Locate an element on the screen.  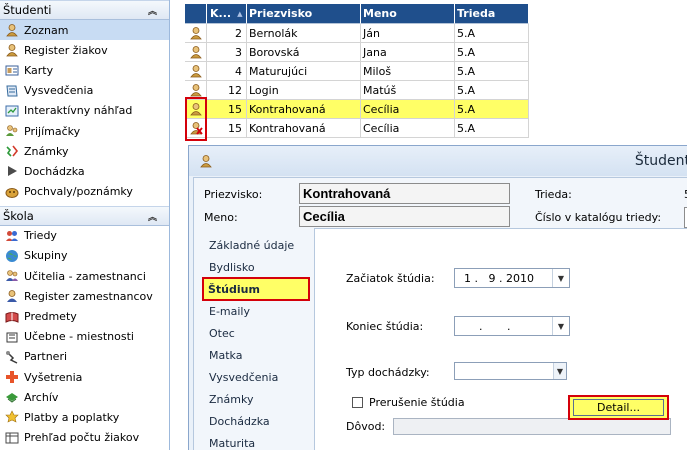
nav-item-overview: Prehľad počtu žiakov is located at coordinates (84, 438).